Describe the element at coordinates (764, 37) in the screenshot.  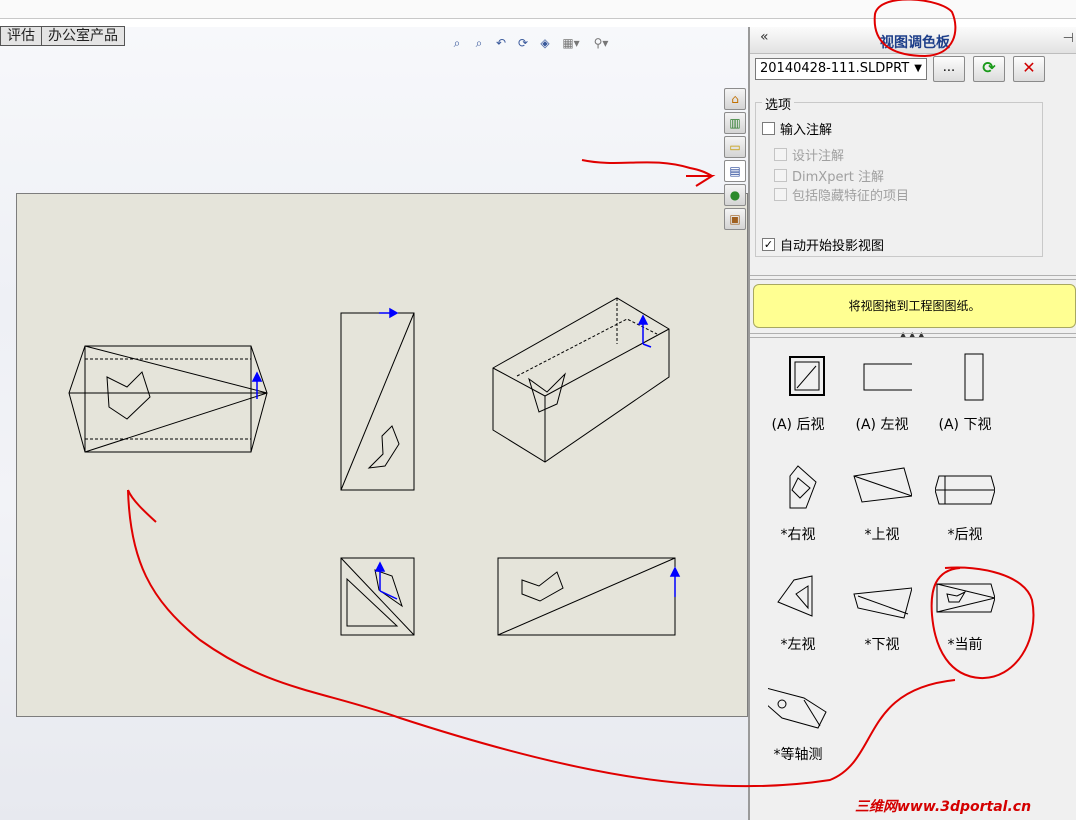
I see `collapse-icon: «` at that location.